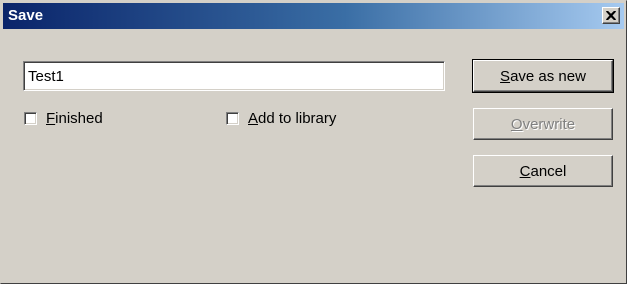  Describe the element at coordinates (74, 118) in the screenshot. I see `finished-checkbox-label: Finished` at that location.